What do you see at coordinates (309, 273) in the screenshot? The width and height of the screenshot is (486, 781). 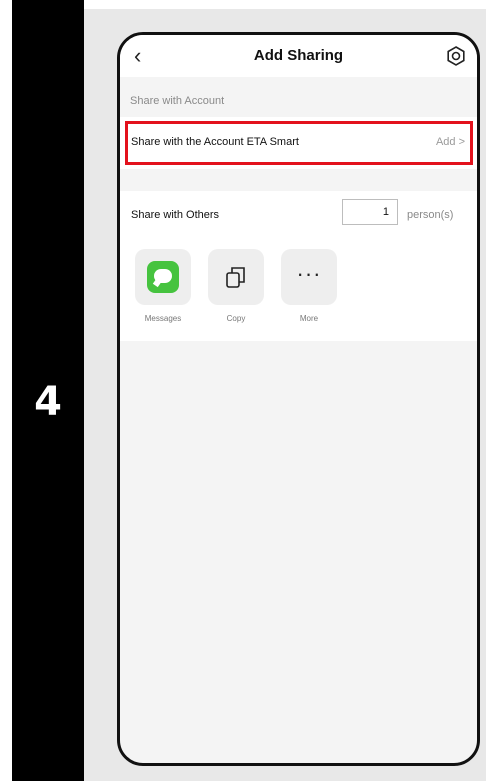 I see `more-icon: ···` at bounding box center [309, 273].